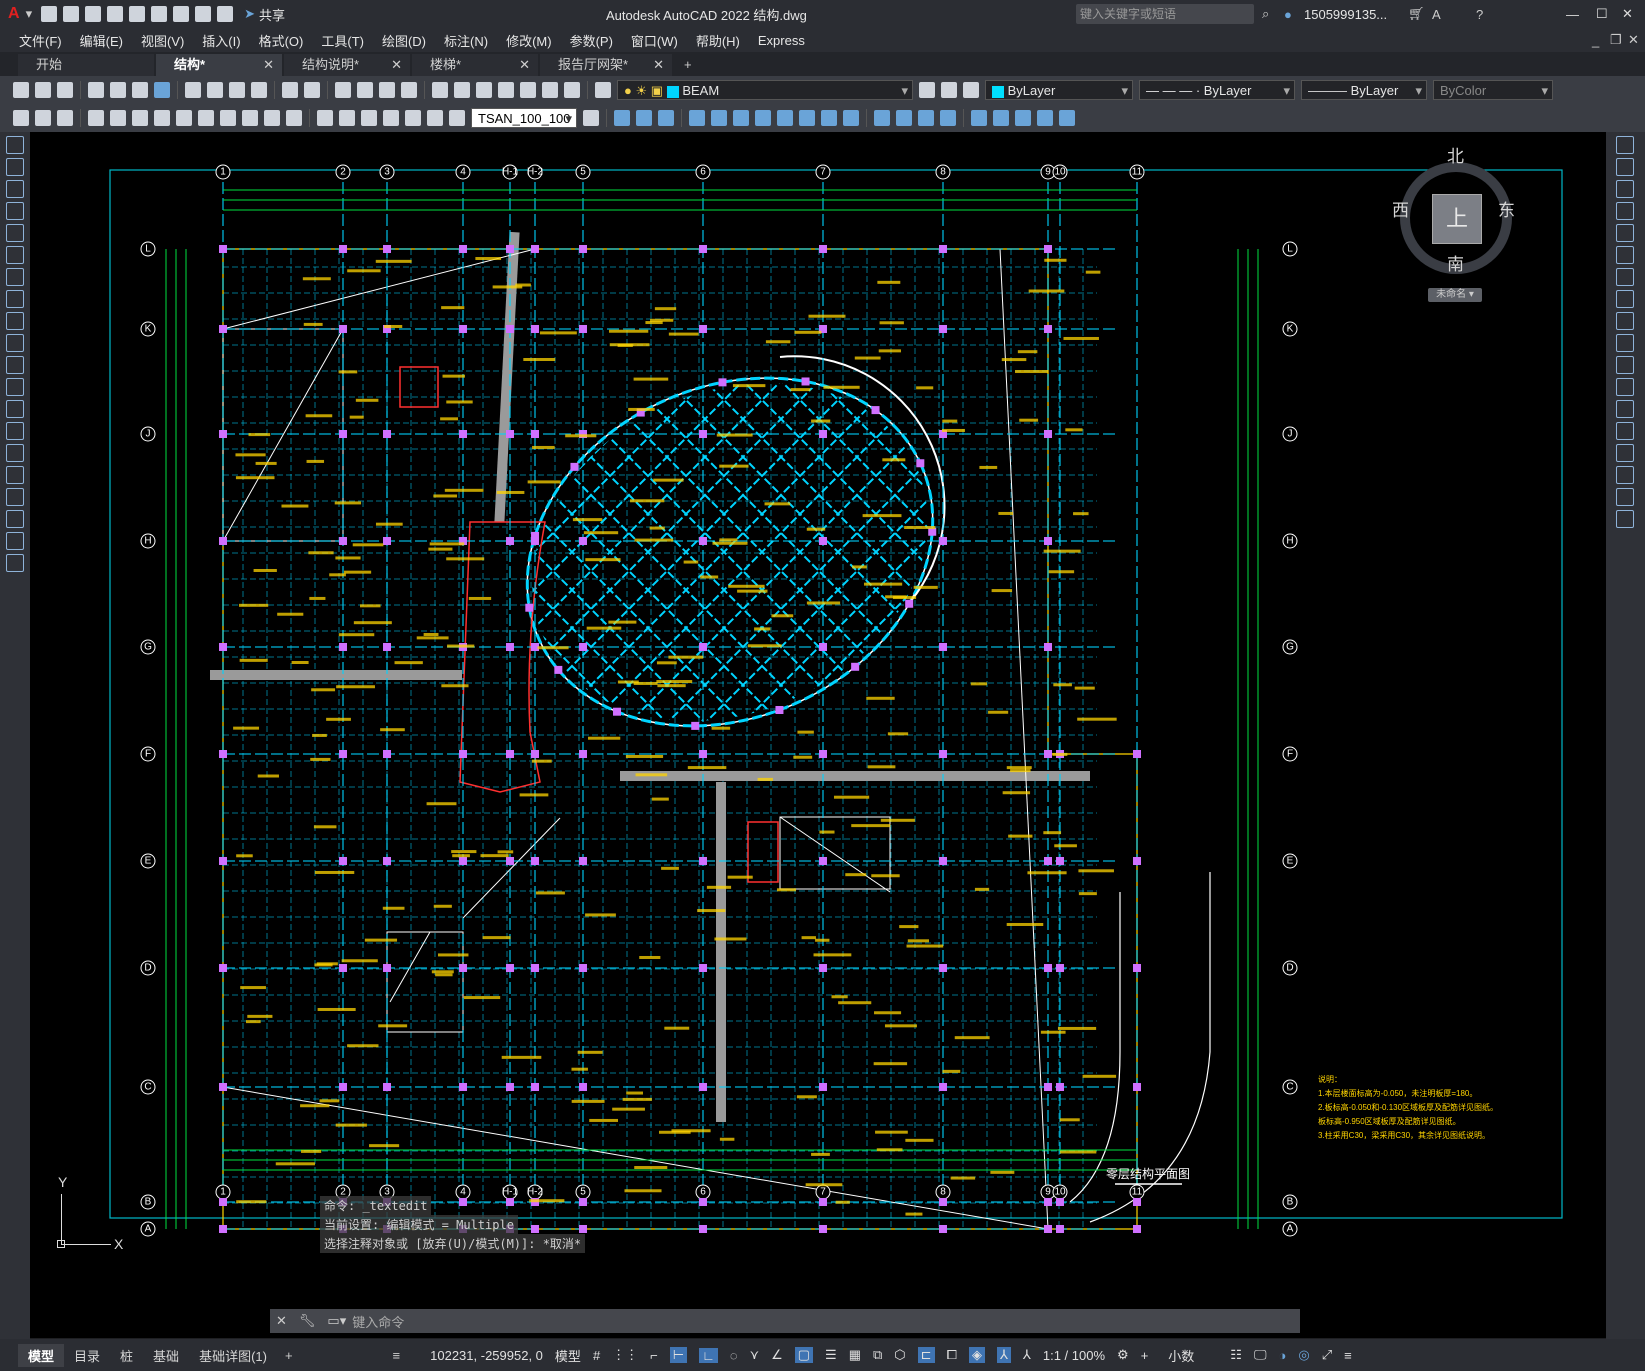  What do you see at coordinates (140, 118) in the screenshot?
I see `dim-jogged-icon` at bounding box center [140, 118].